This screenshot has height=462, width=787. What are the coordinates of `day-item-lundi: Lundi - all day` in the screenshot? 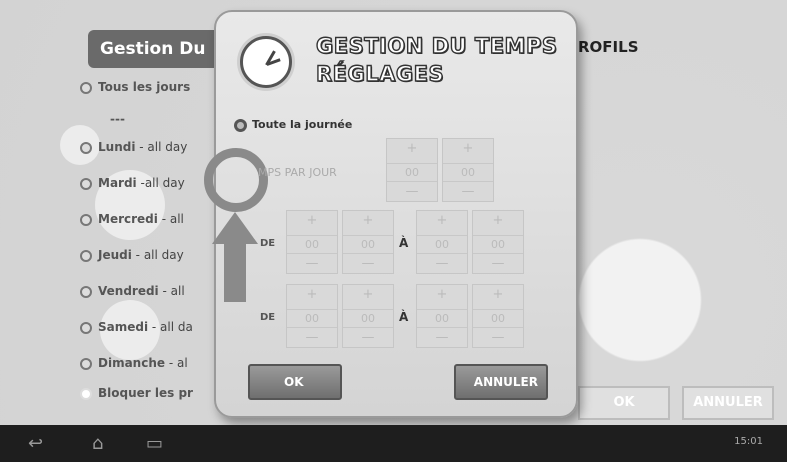 It's located at (150, 150).